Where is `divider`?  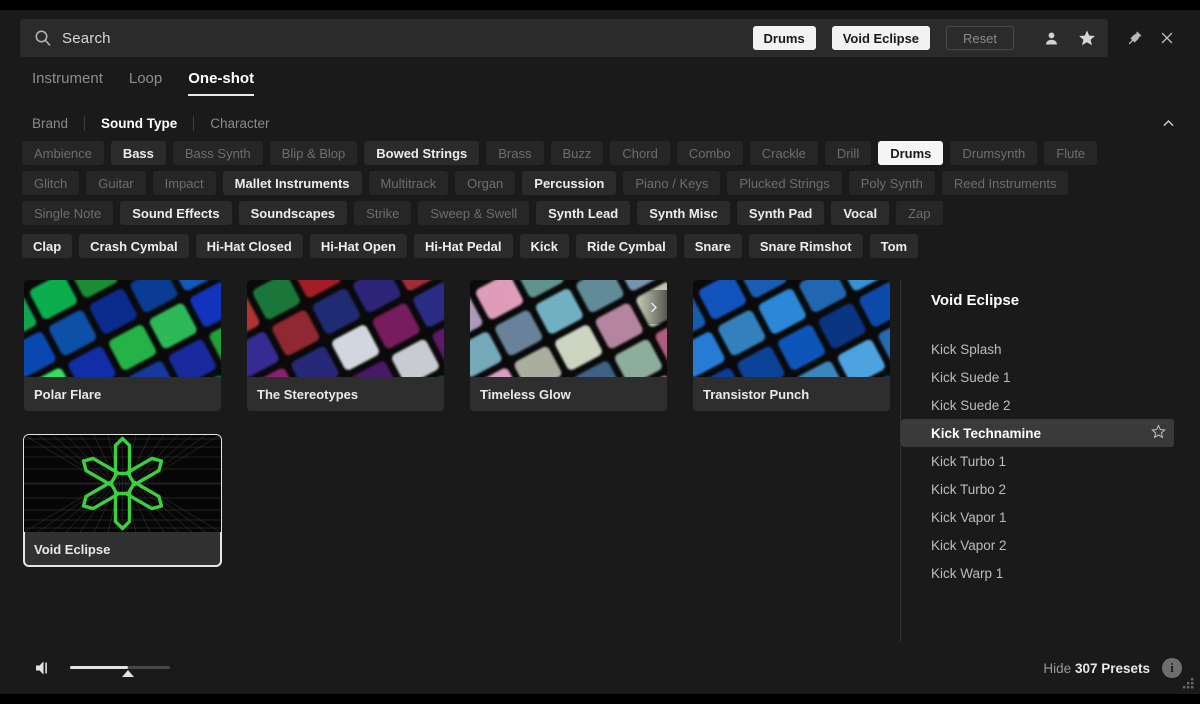
divider is located at coordinates (194, 123).